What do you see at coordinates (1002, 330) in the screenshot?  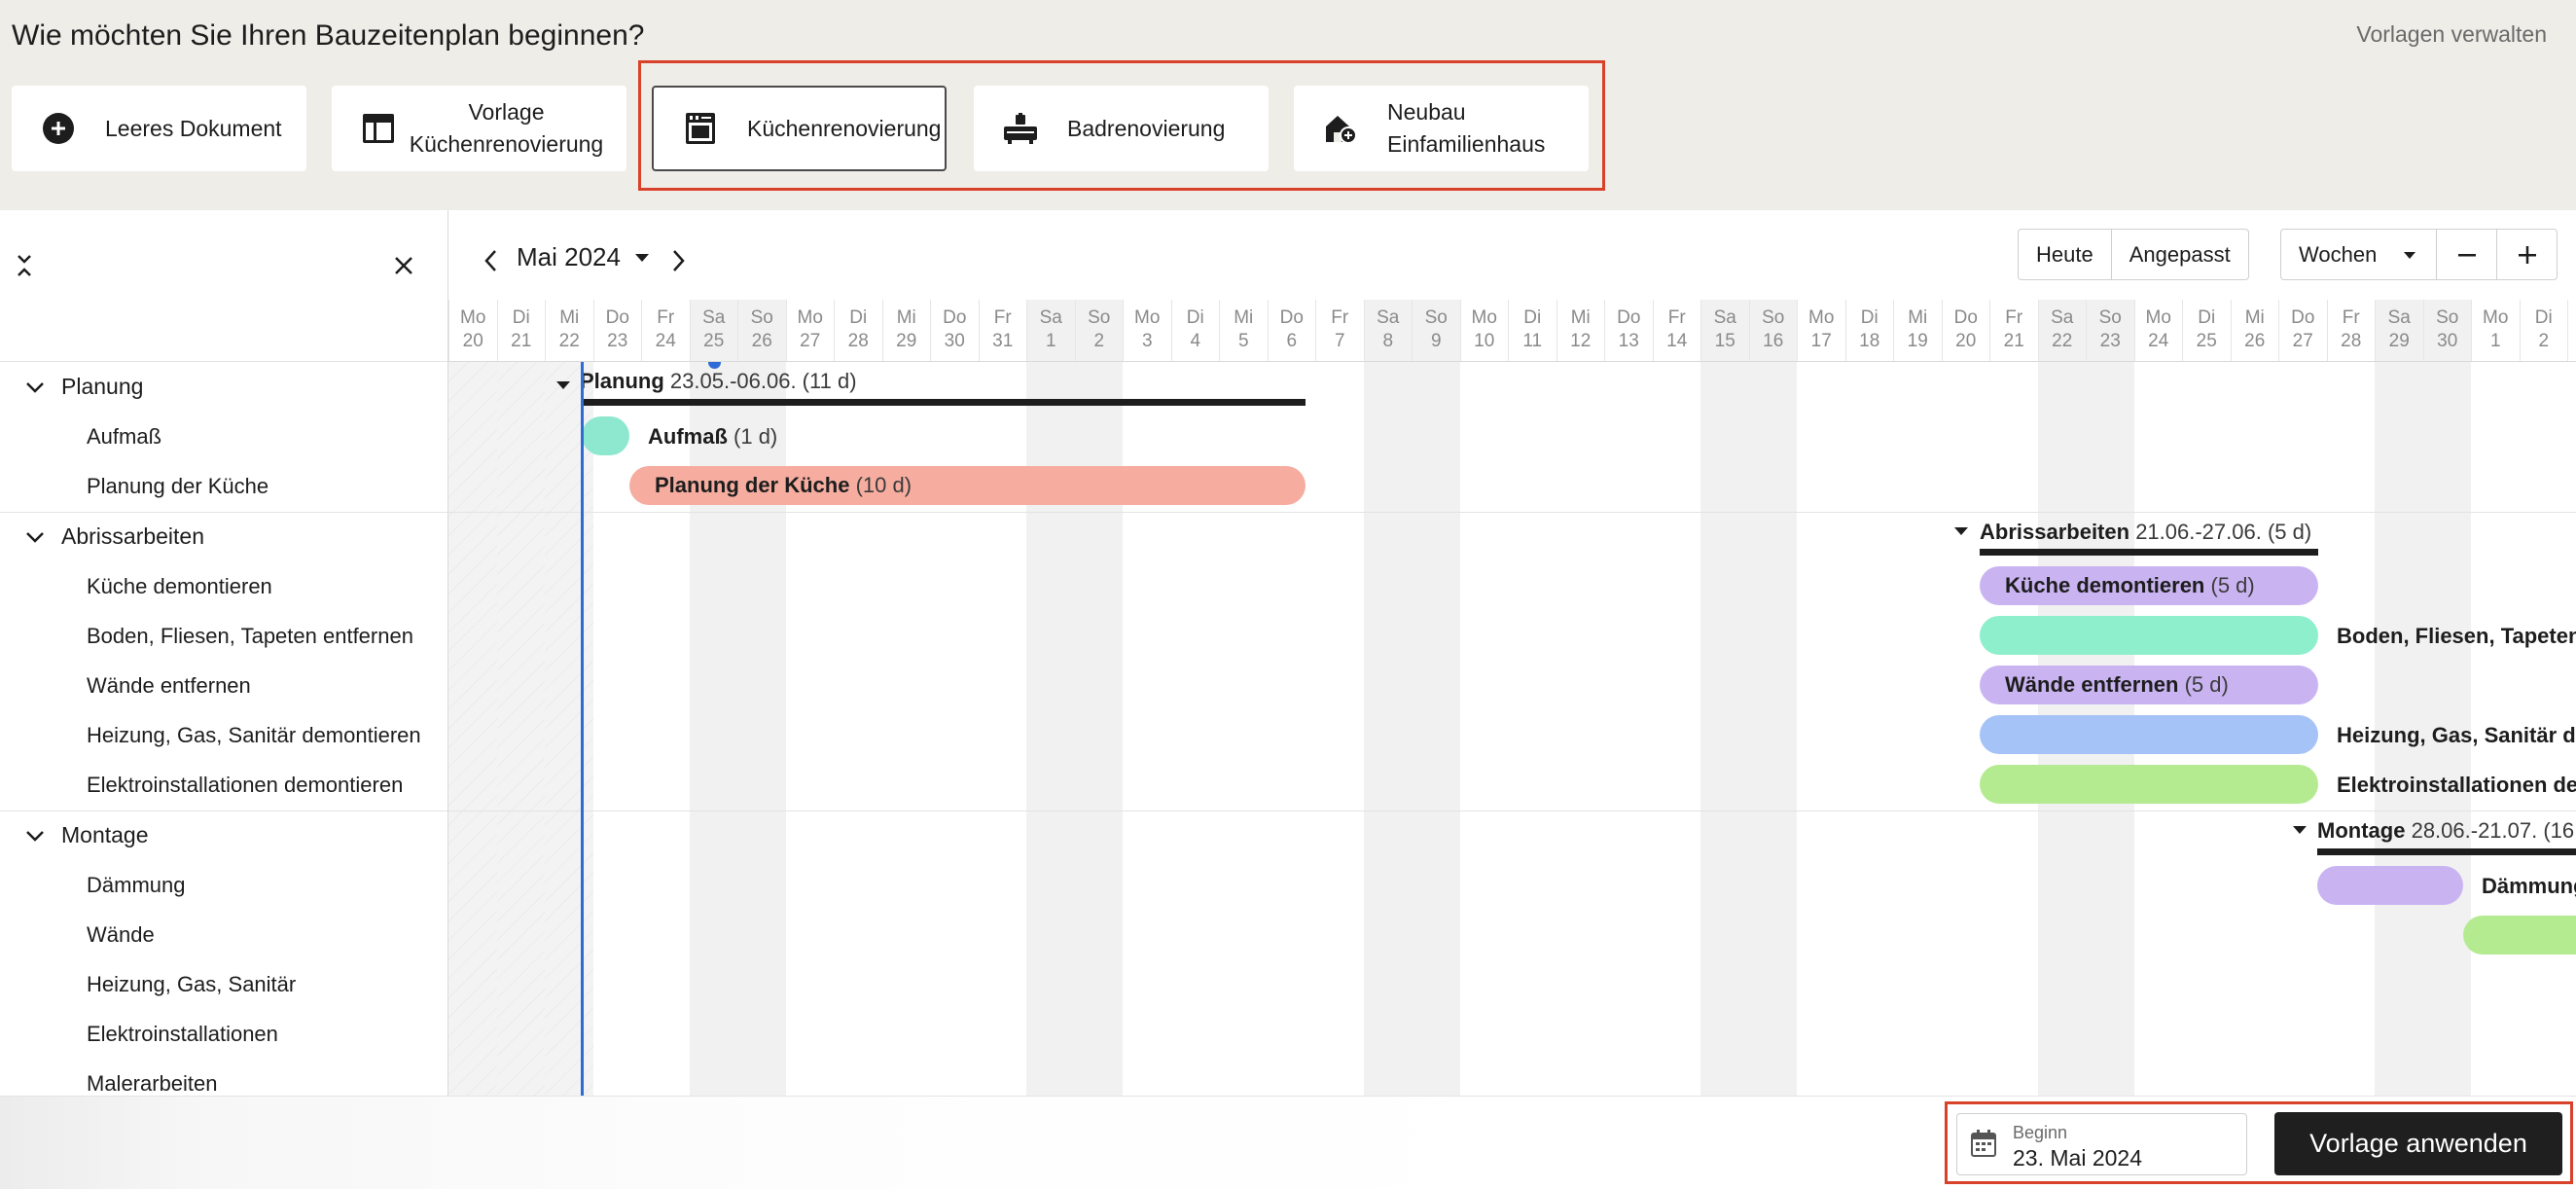 I see `date-header-cell: Fr 31` at bounding box center [1002, 330].